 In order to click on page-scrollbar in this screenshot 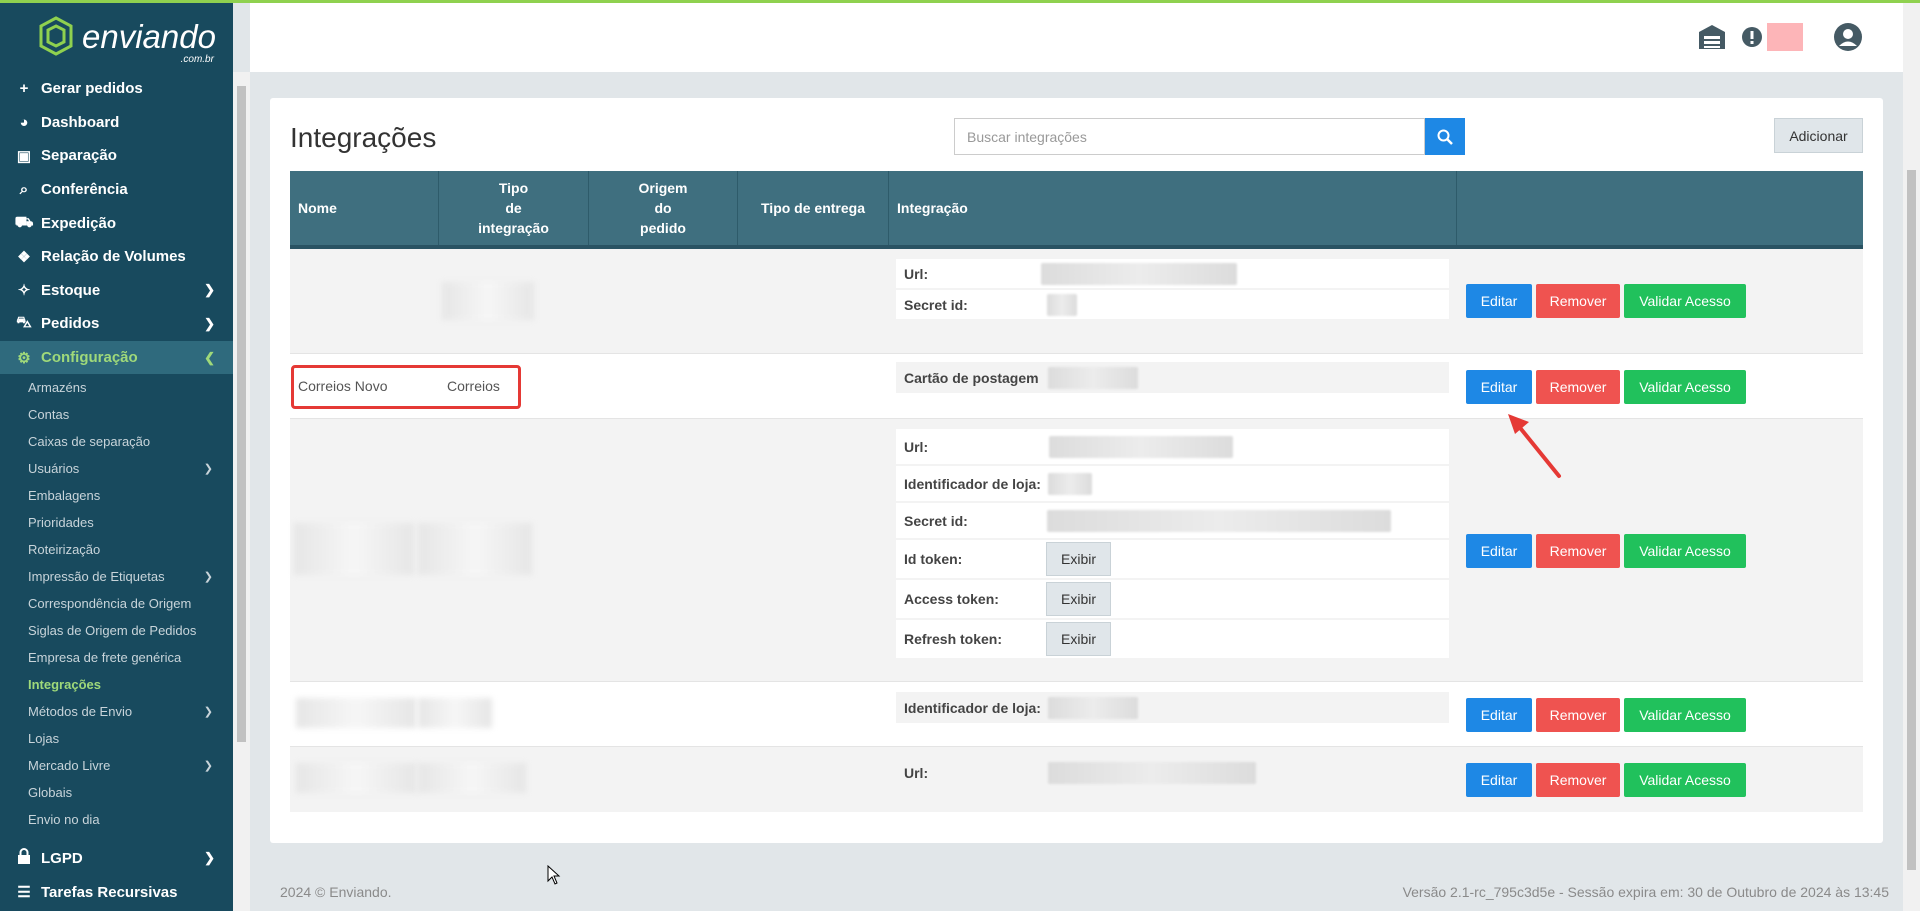, I will do `click(1911, 455)`.